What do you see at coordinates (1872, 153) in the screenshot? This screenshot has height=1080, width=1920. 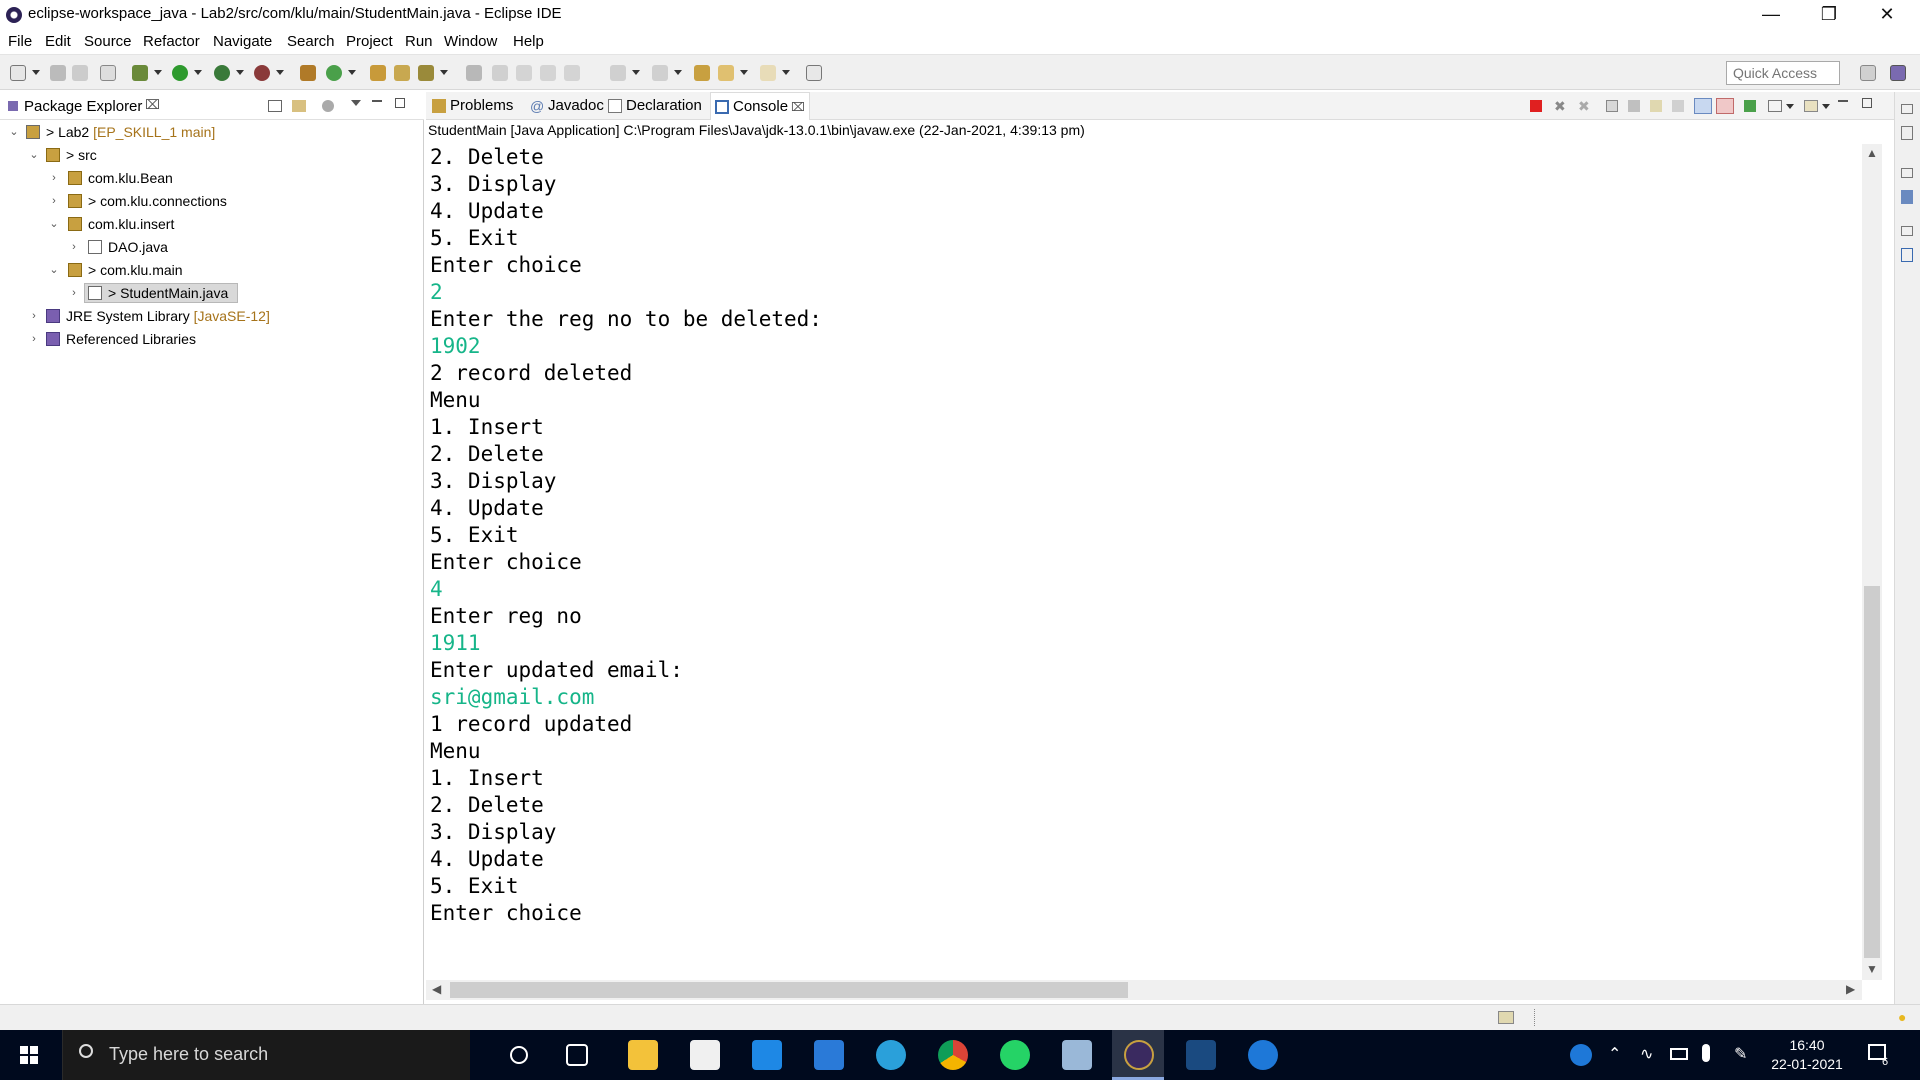 I see `scroll-up-icon: ▲` at bounding box center [1872, 153].